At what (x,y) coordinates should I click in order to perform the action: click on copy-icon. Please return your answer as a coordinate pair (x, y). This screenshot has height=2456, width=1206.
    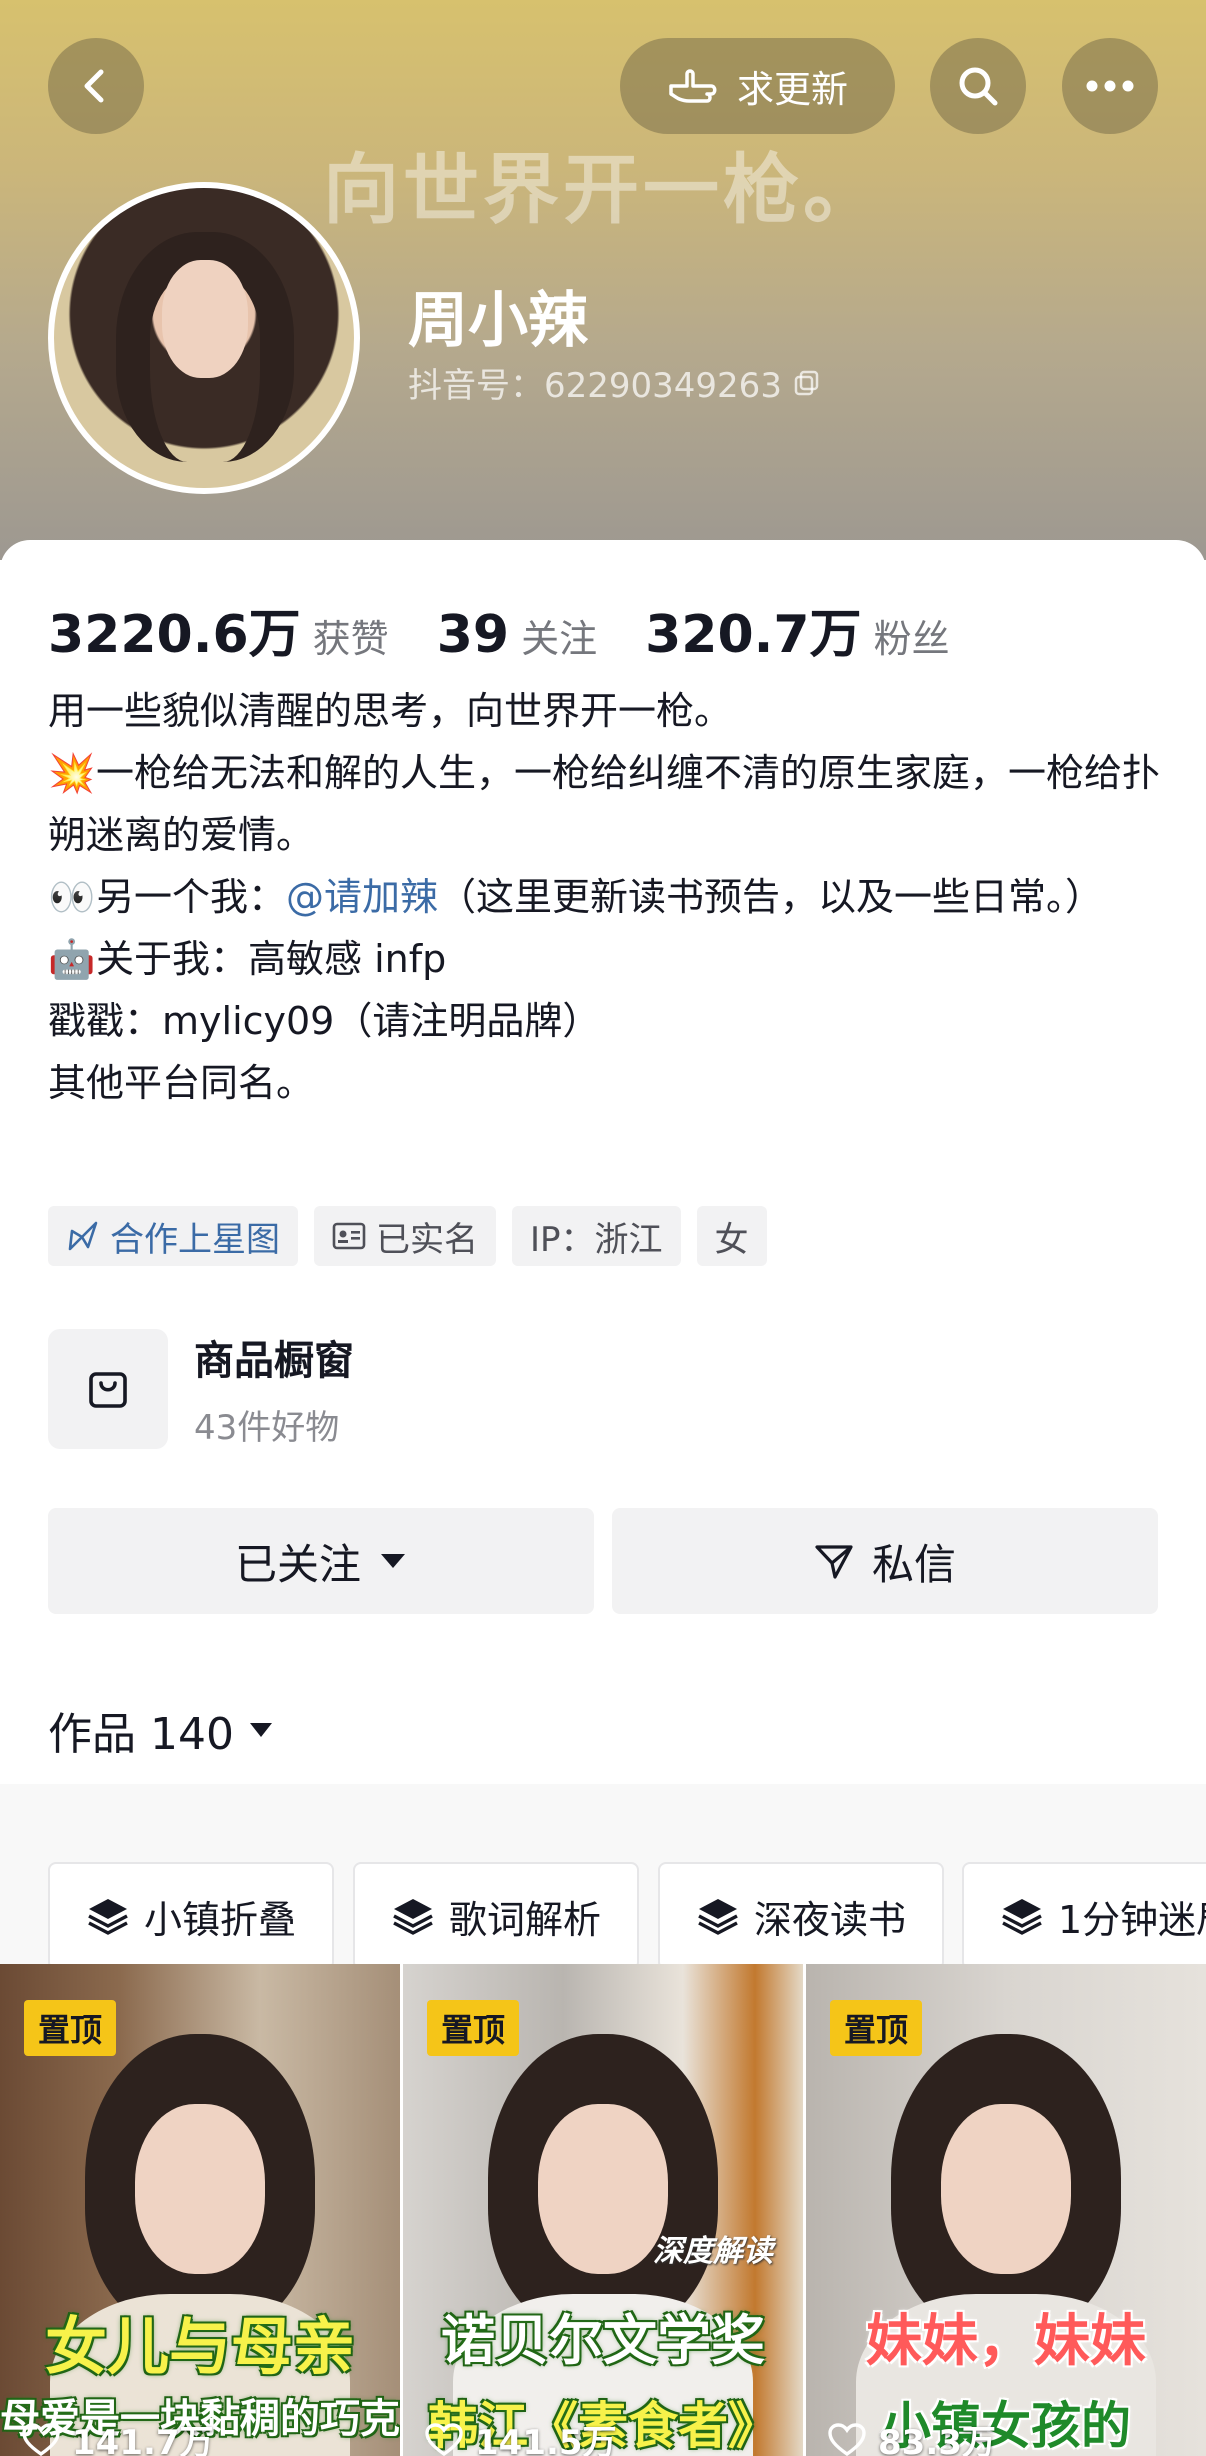
    Looking at the image, I should click on (807, 383).